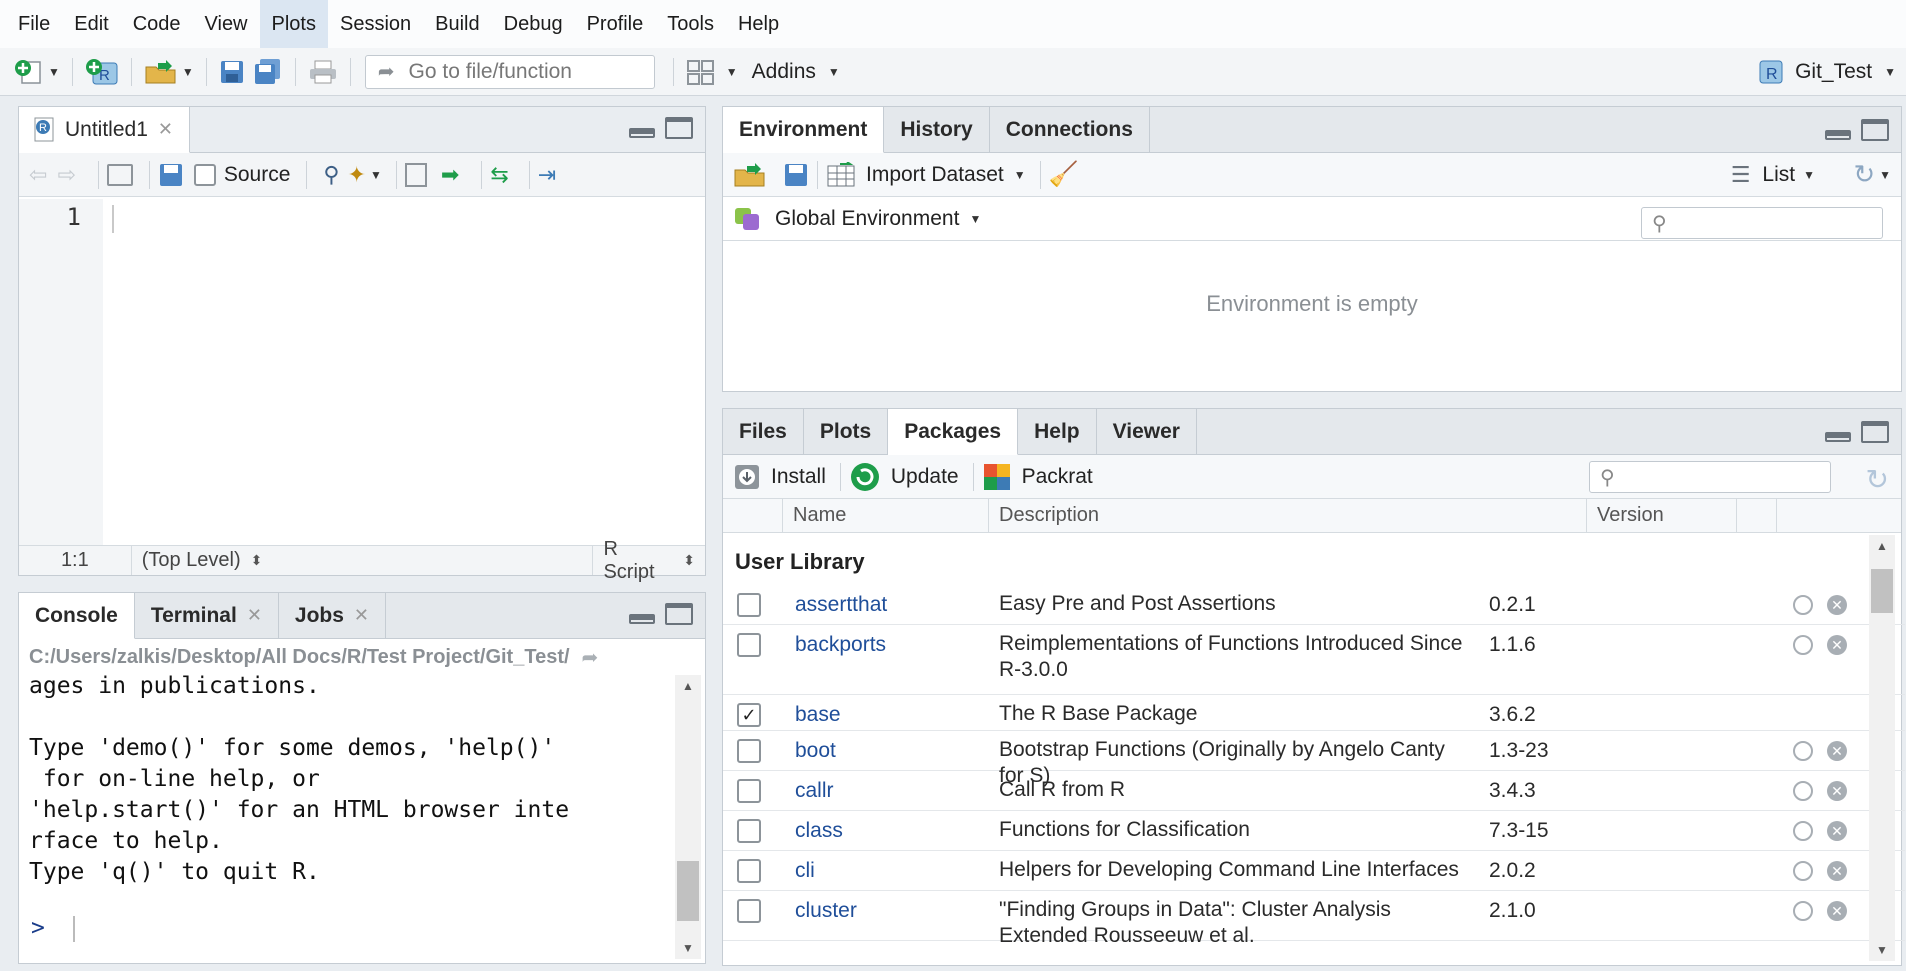 This screenshot has height=971, width=1906. Describe the element at coordinates (846, 431) in the screenshot. I see `tab-plots: Plots` at that location.